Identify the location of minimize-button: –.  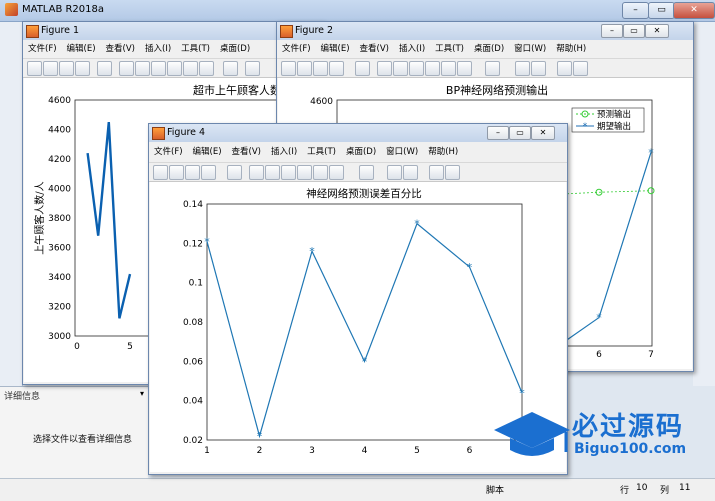
(635, 10).